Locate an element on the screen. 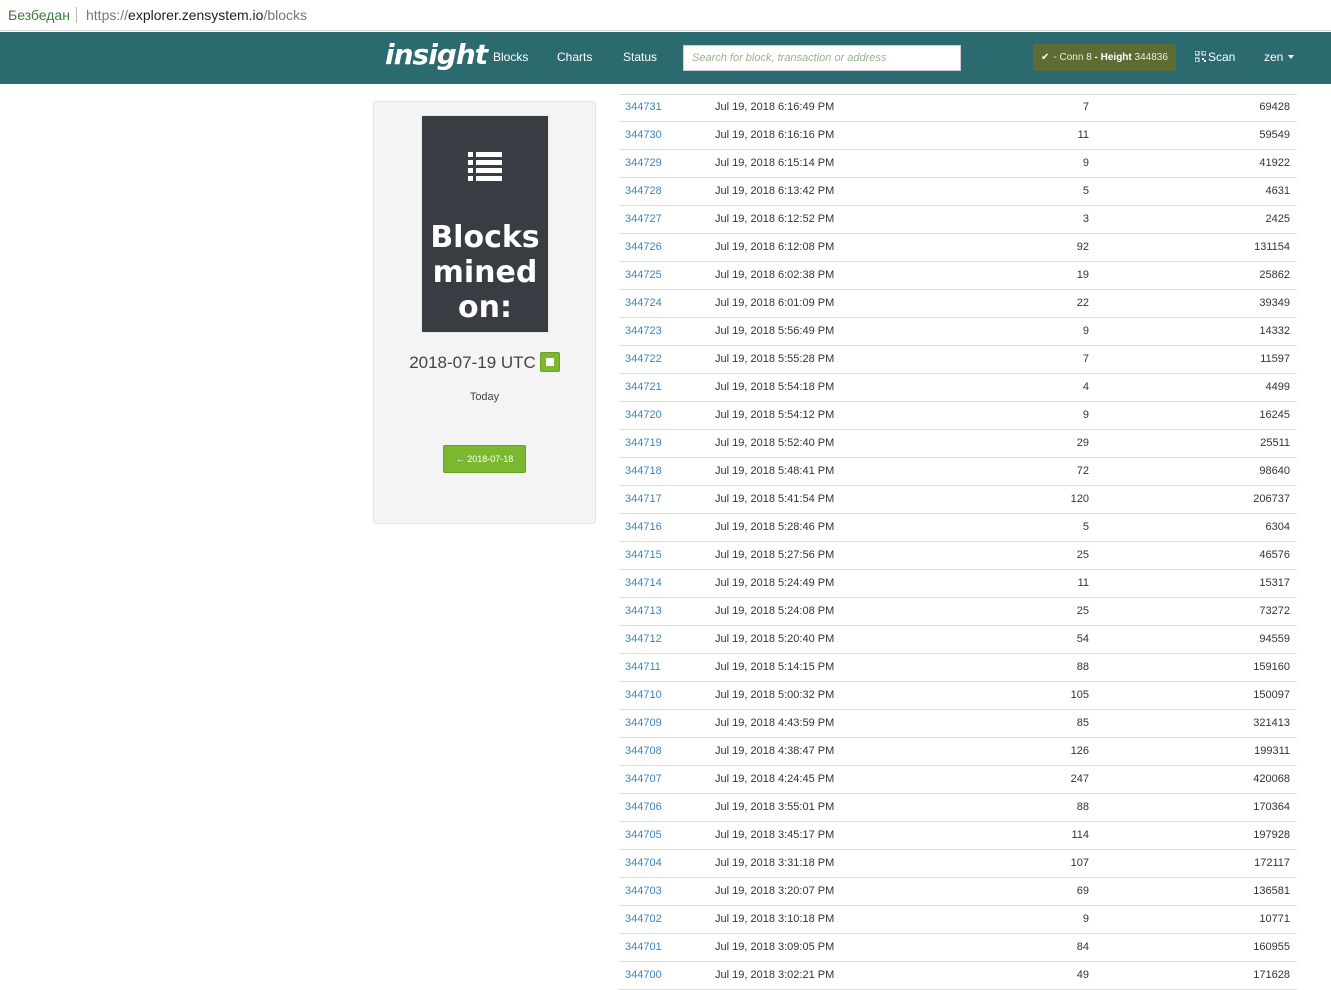 Image resolution: width=1331 pixels, height=990 pixels. table-row: 344704 Jul 19, 2018 3:31:18 PM 107 172117 is located at coordinates (958, 864).